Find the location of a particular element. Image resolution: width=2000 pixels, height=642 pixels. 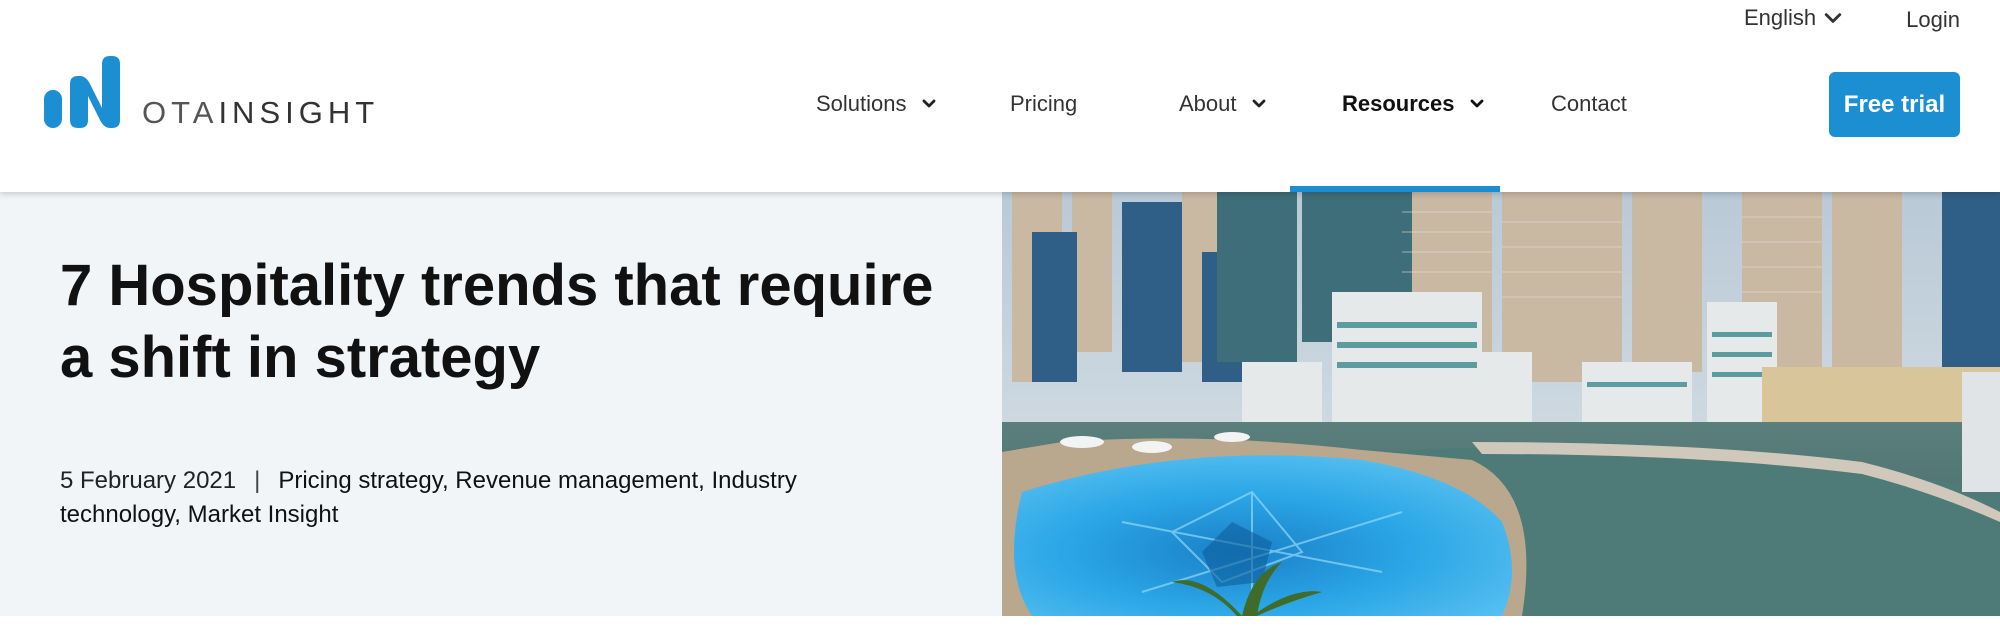

active-nav-indicator is located at coordinates (1395, 189).